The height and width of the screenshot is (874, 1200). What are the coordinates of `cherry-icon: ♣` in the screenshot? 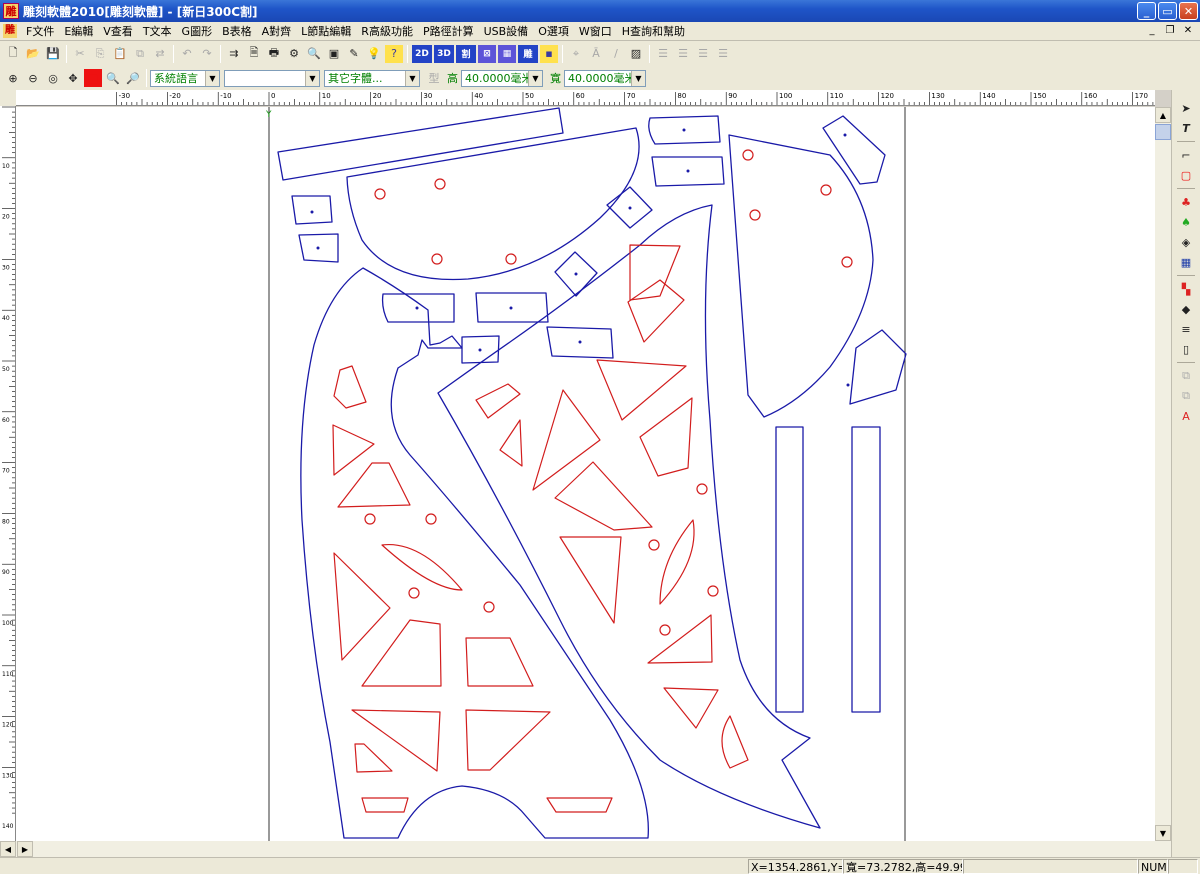 It's located at (1186, 202).